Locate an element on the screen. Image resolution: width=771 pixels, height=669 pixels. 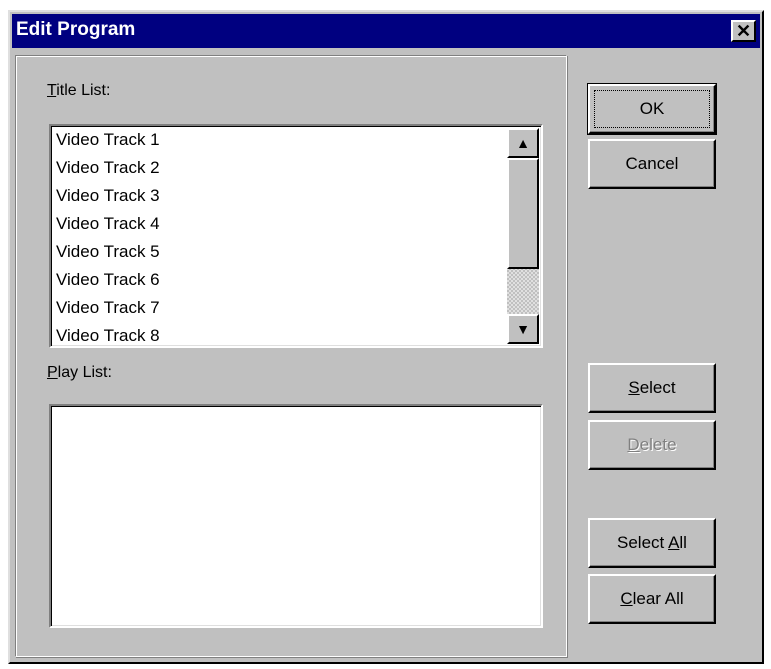
scroll-down-arrow-icon: ▼ is located at coordinates (523, 329).